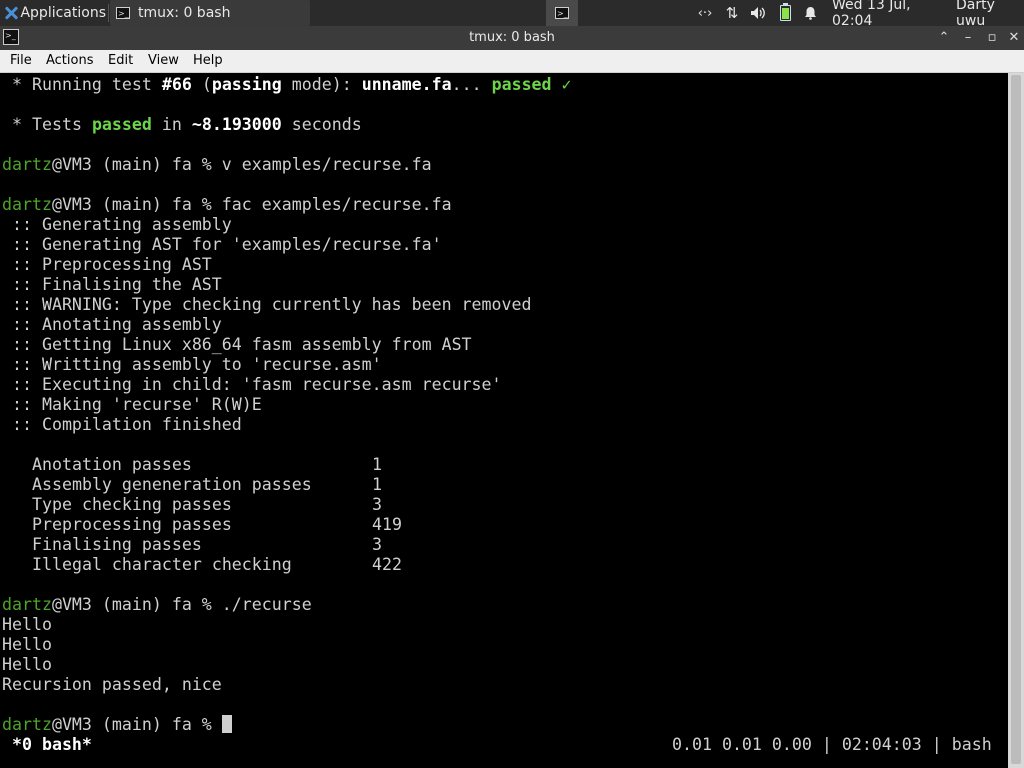  What do you see at coordinates (990, 14) in the screenshot?
I see `user-menu: Darty uwu` at bounding box center [990, 14].